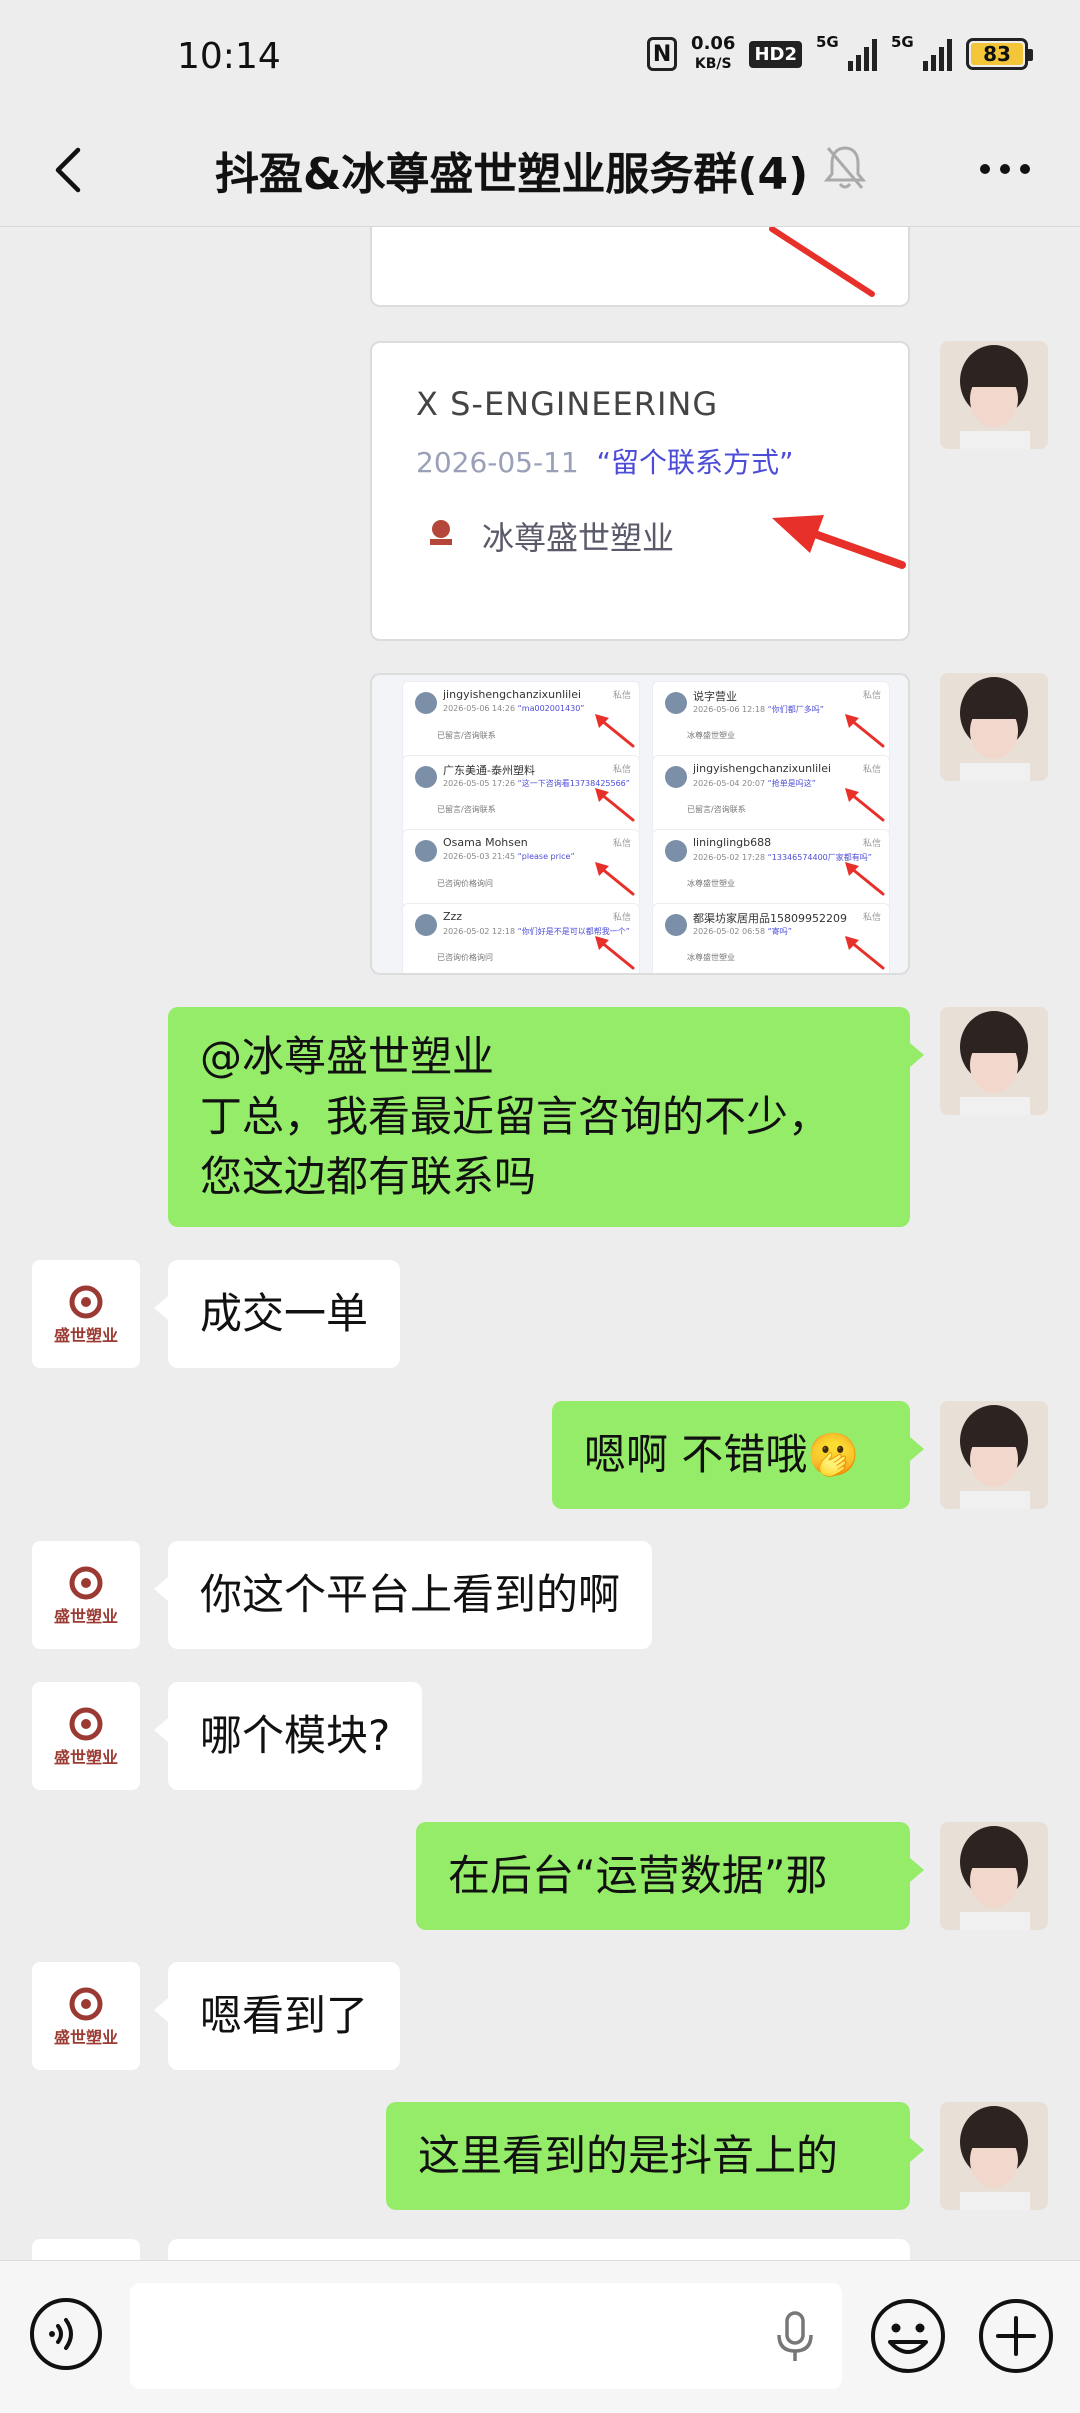 This screenshot has width=1080, height=2413. Describe the element at coordinates (66, 2334) in the screenshot. I see `voice-icon` at that location.